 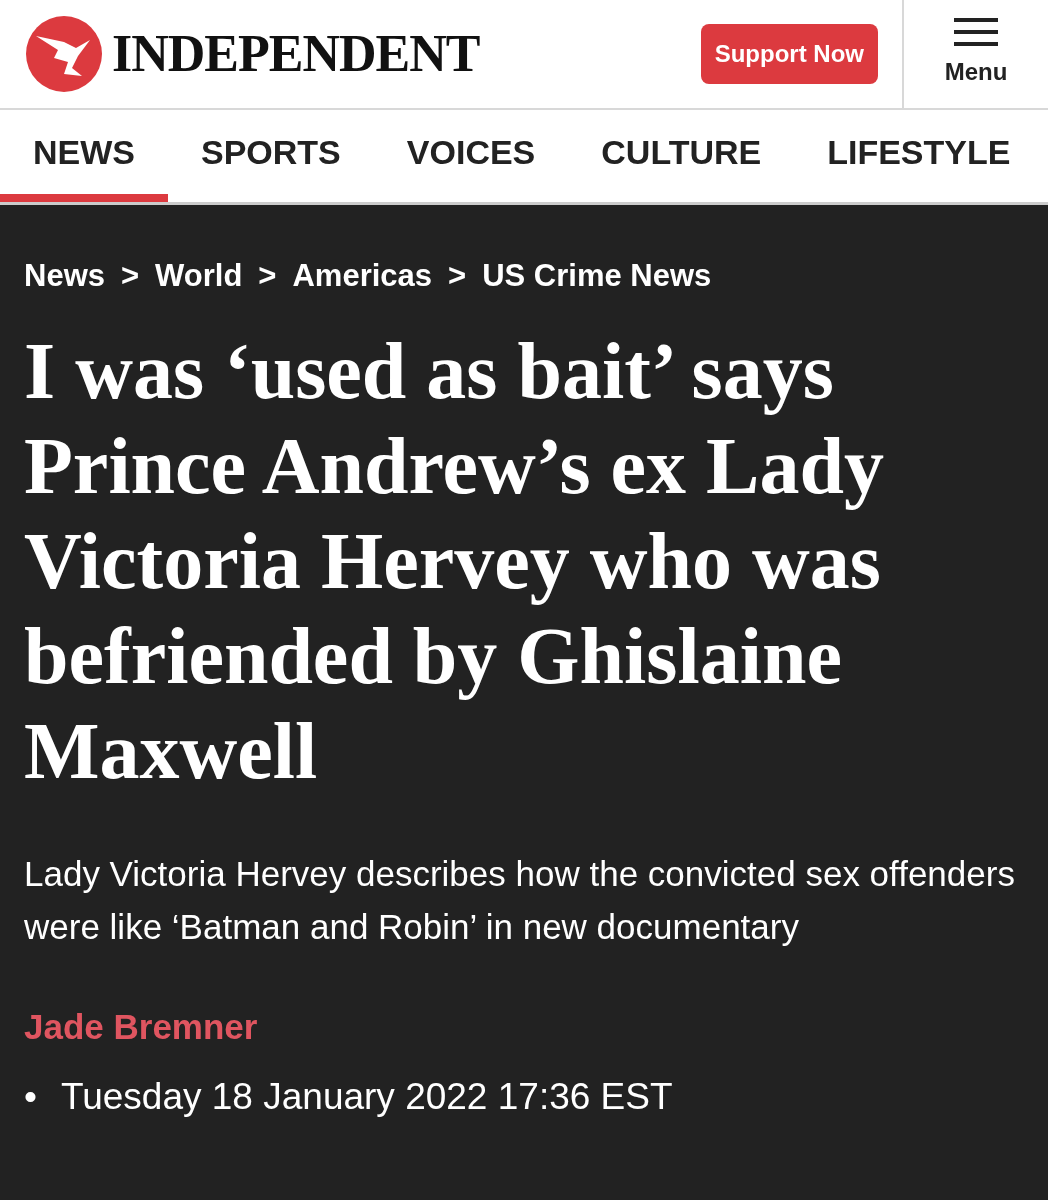 I want to click on breadcrumb-link: Americas, so click(x=362, y=276).